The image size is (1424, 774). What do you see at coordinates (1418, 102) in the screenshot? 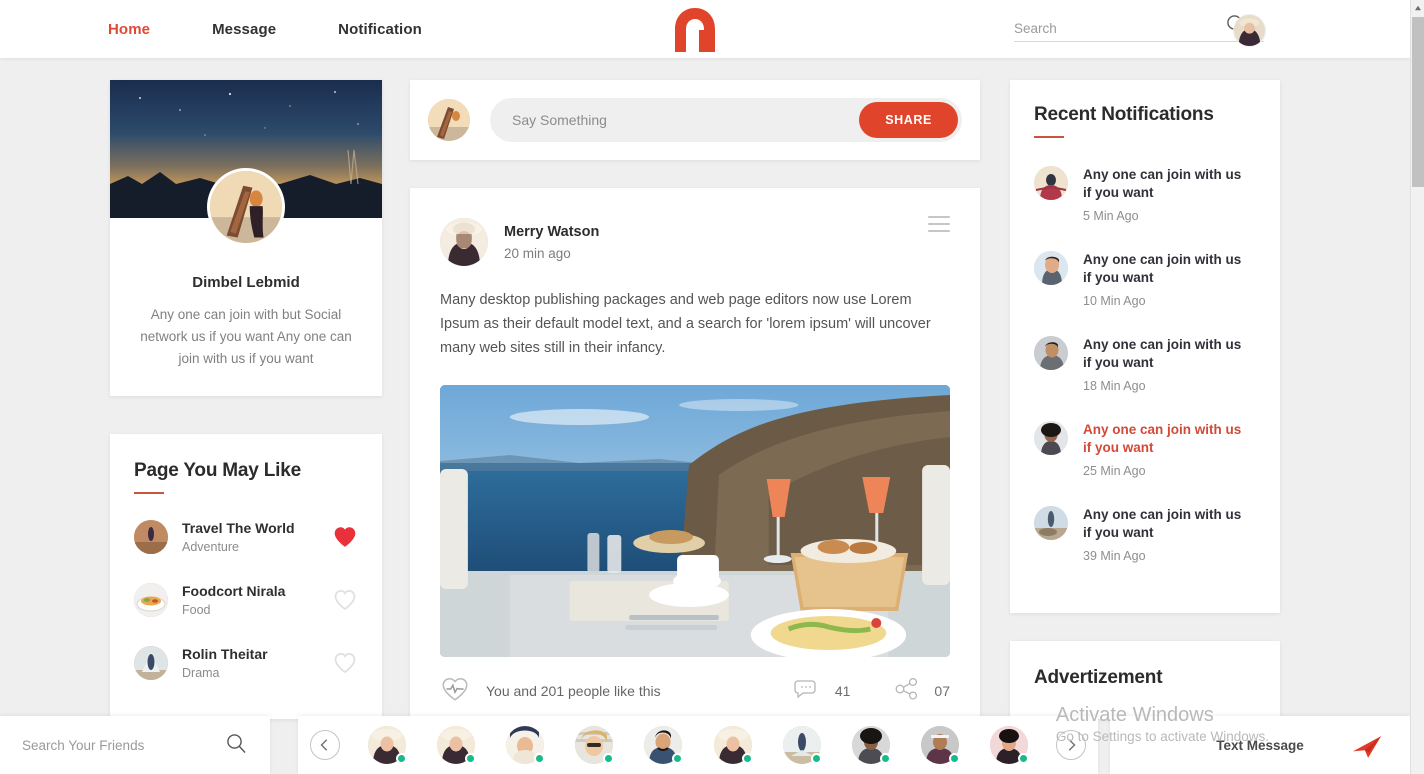
I see `scrollbar-thumb` at bounding box center [1418, 102].